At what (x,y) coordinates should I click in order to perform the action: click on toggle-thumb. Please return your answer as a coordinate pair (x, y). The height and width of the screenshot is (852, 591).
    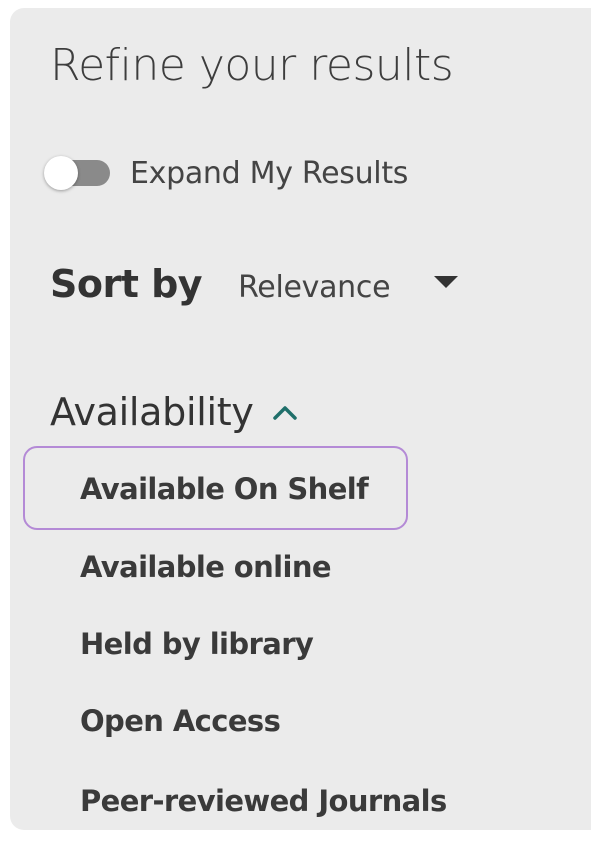
    Looking at the image, I should click on (61, 173).